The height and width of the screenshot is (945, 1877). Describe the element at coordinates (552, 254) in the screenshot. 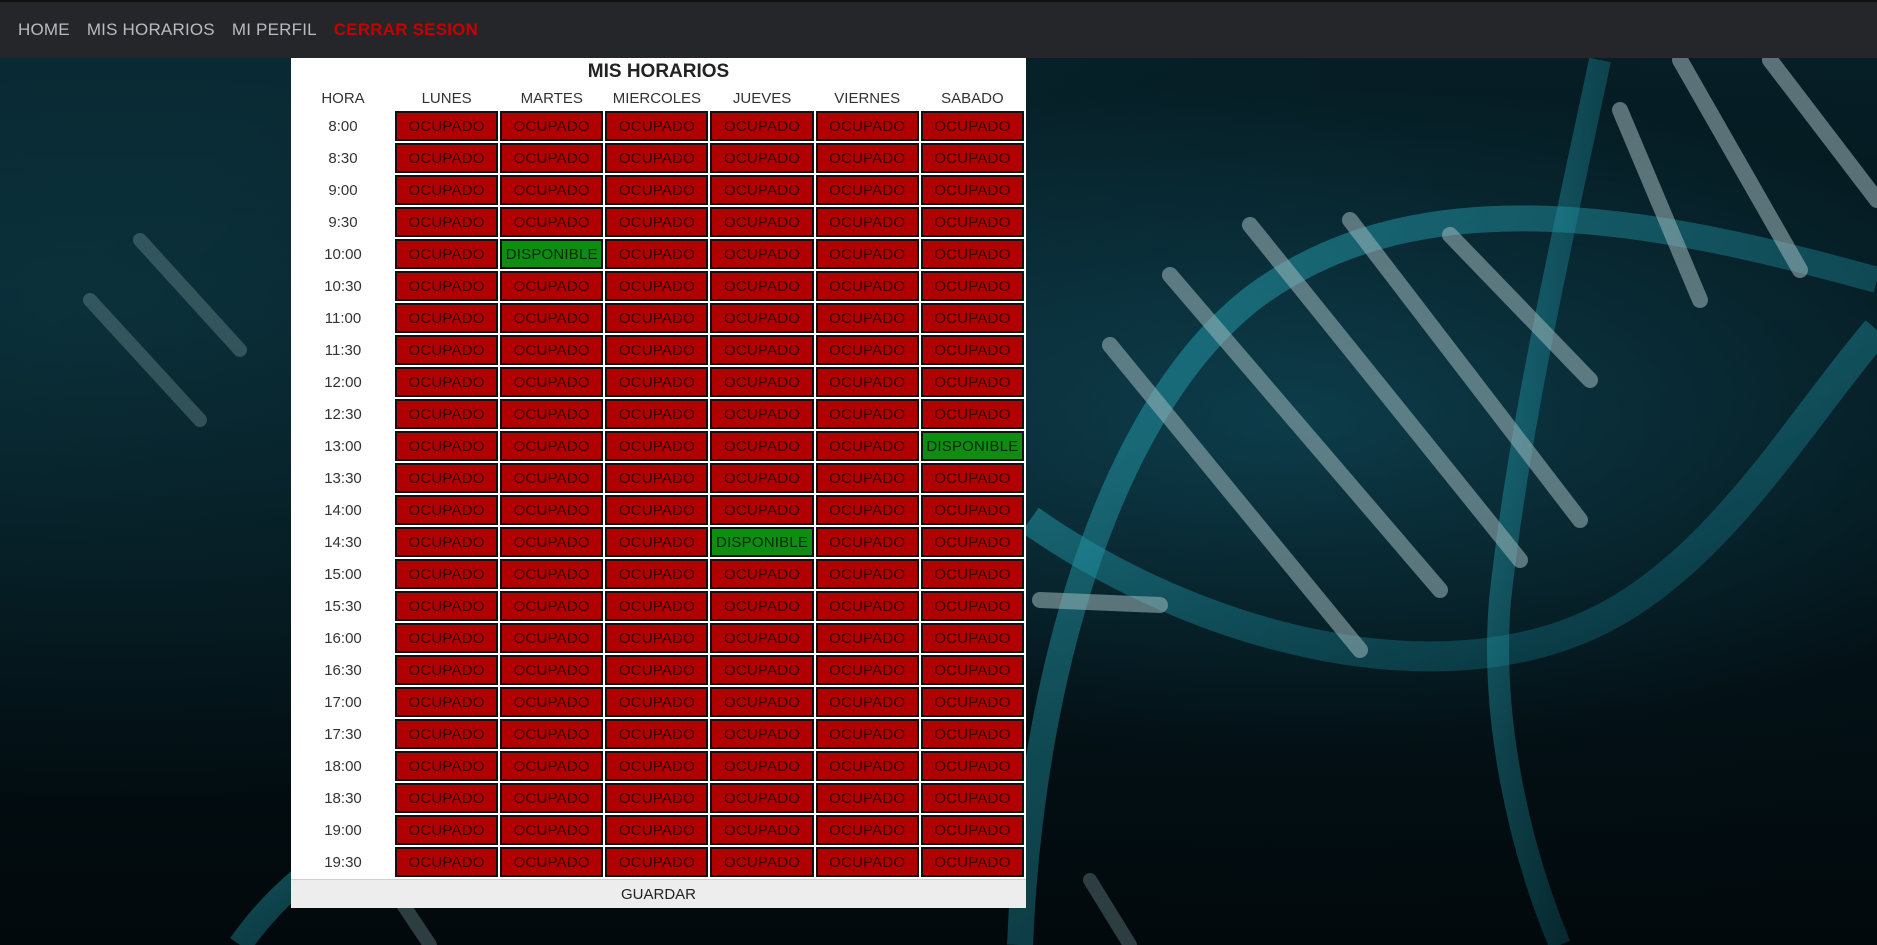

I see `slot-martes-disponible: DISPONIBLE` at that location.